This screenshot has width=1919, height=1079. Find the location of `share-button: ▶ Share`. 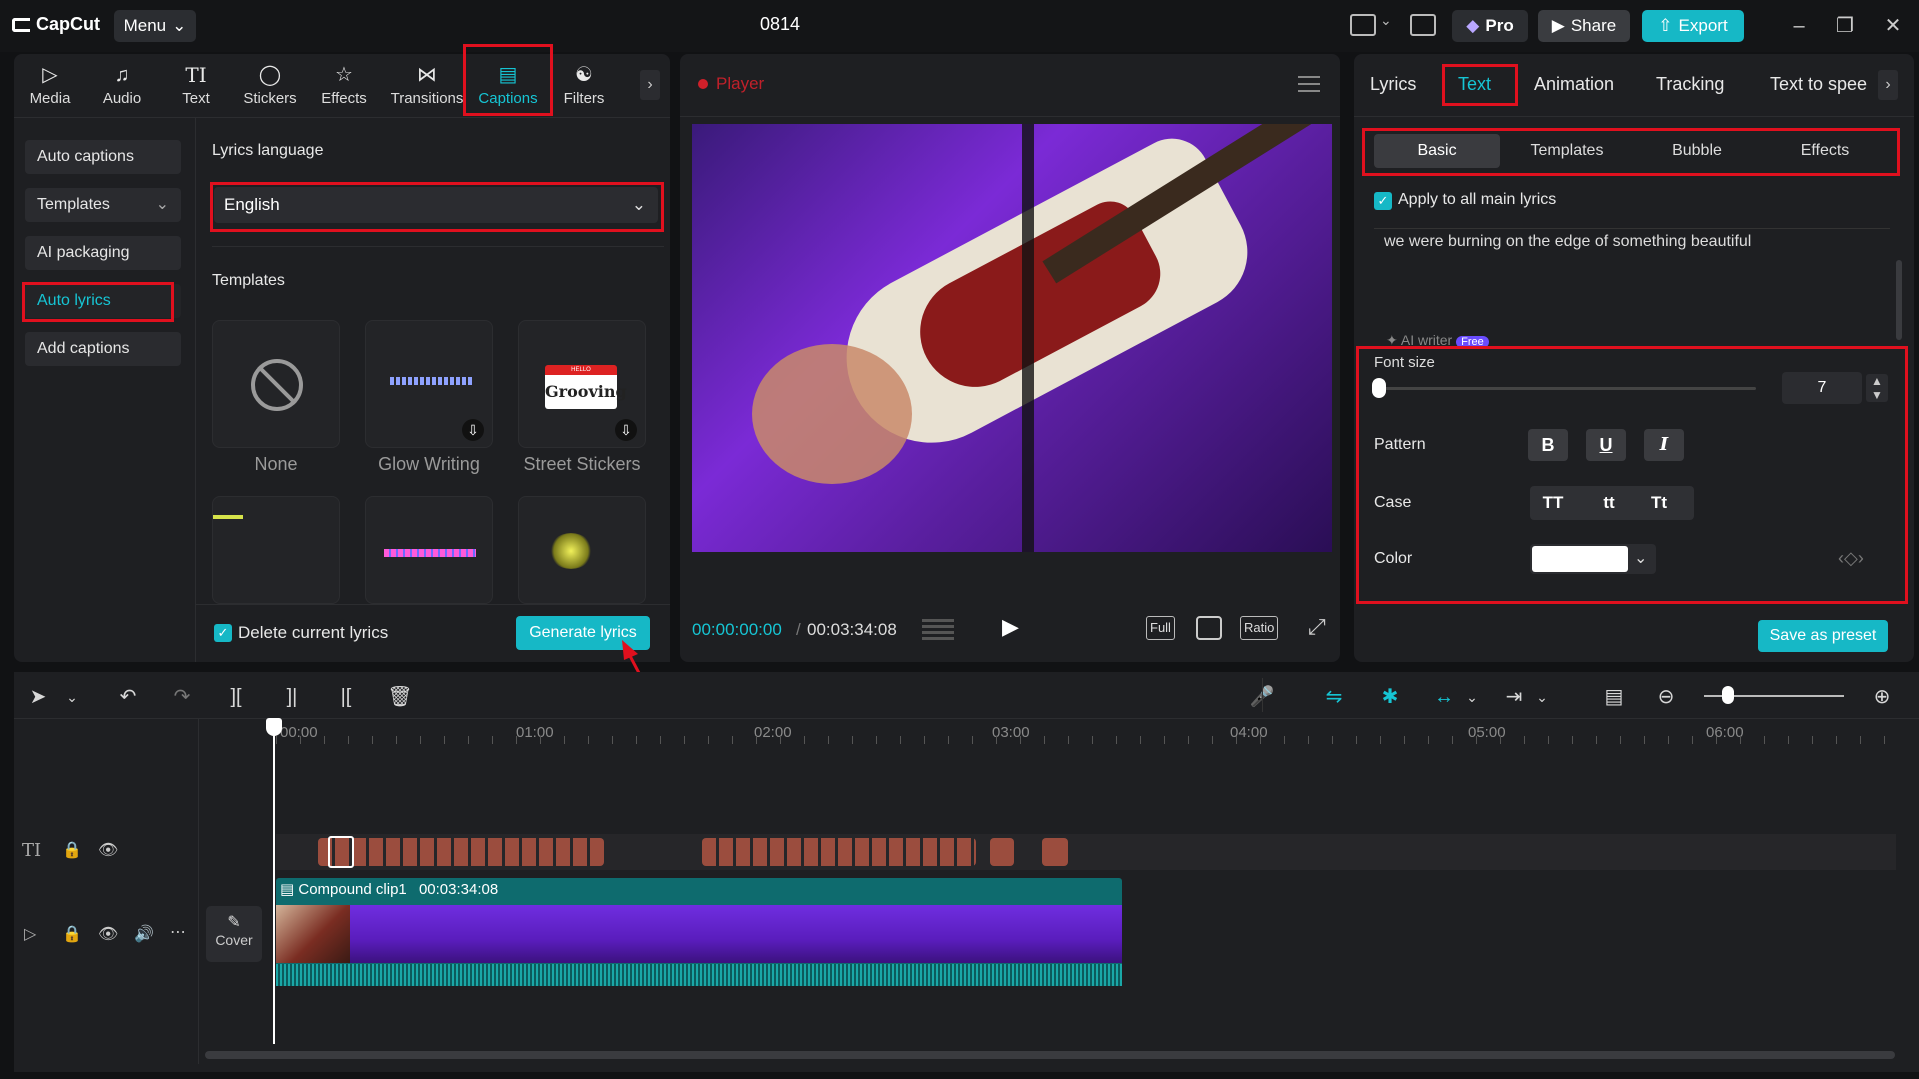

share-button: ▶ Share is located at coordinates (1584, 26).